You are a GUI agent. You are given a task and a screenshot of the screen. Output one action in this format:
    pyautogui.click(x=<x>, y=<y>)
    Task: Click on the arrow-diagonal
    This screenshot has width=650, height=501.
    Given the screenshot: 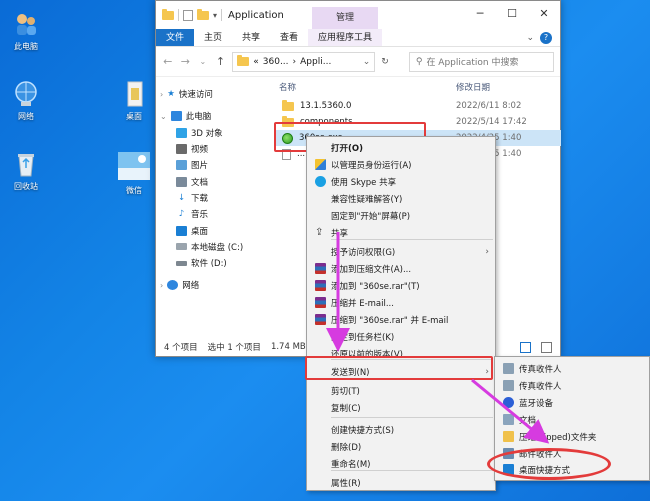 What is the action you would take?
    pyautogui.click(x=510, y=411)
    